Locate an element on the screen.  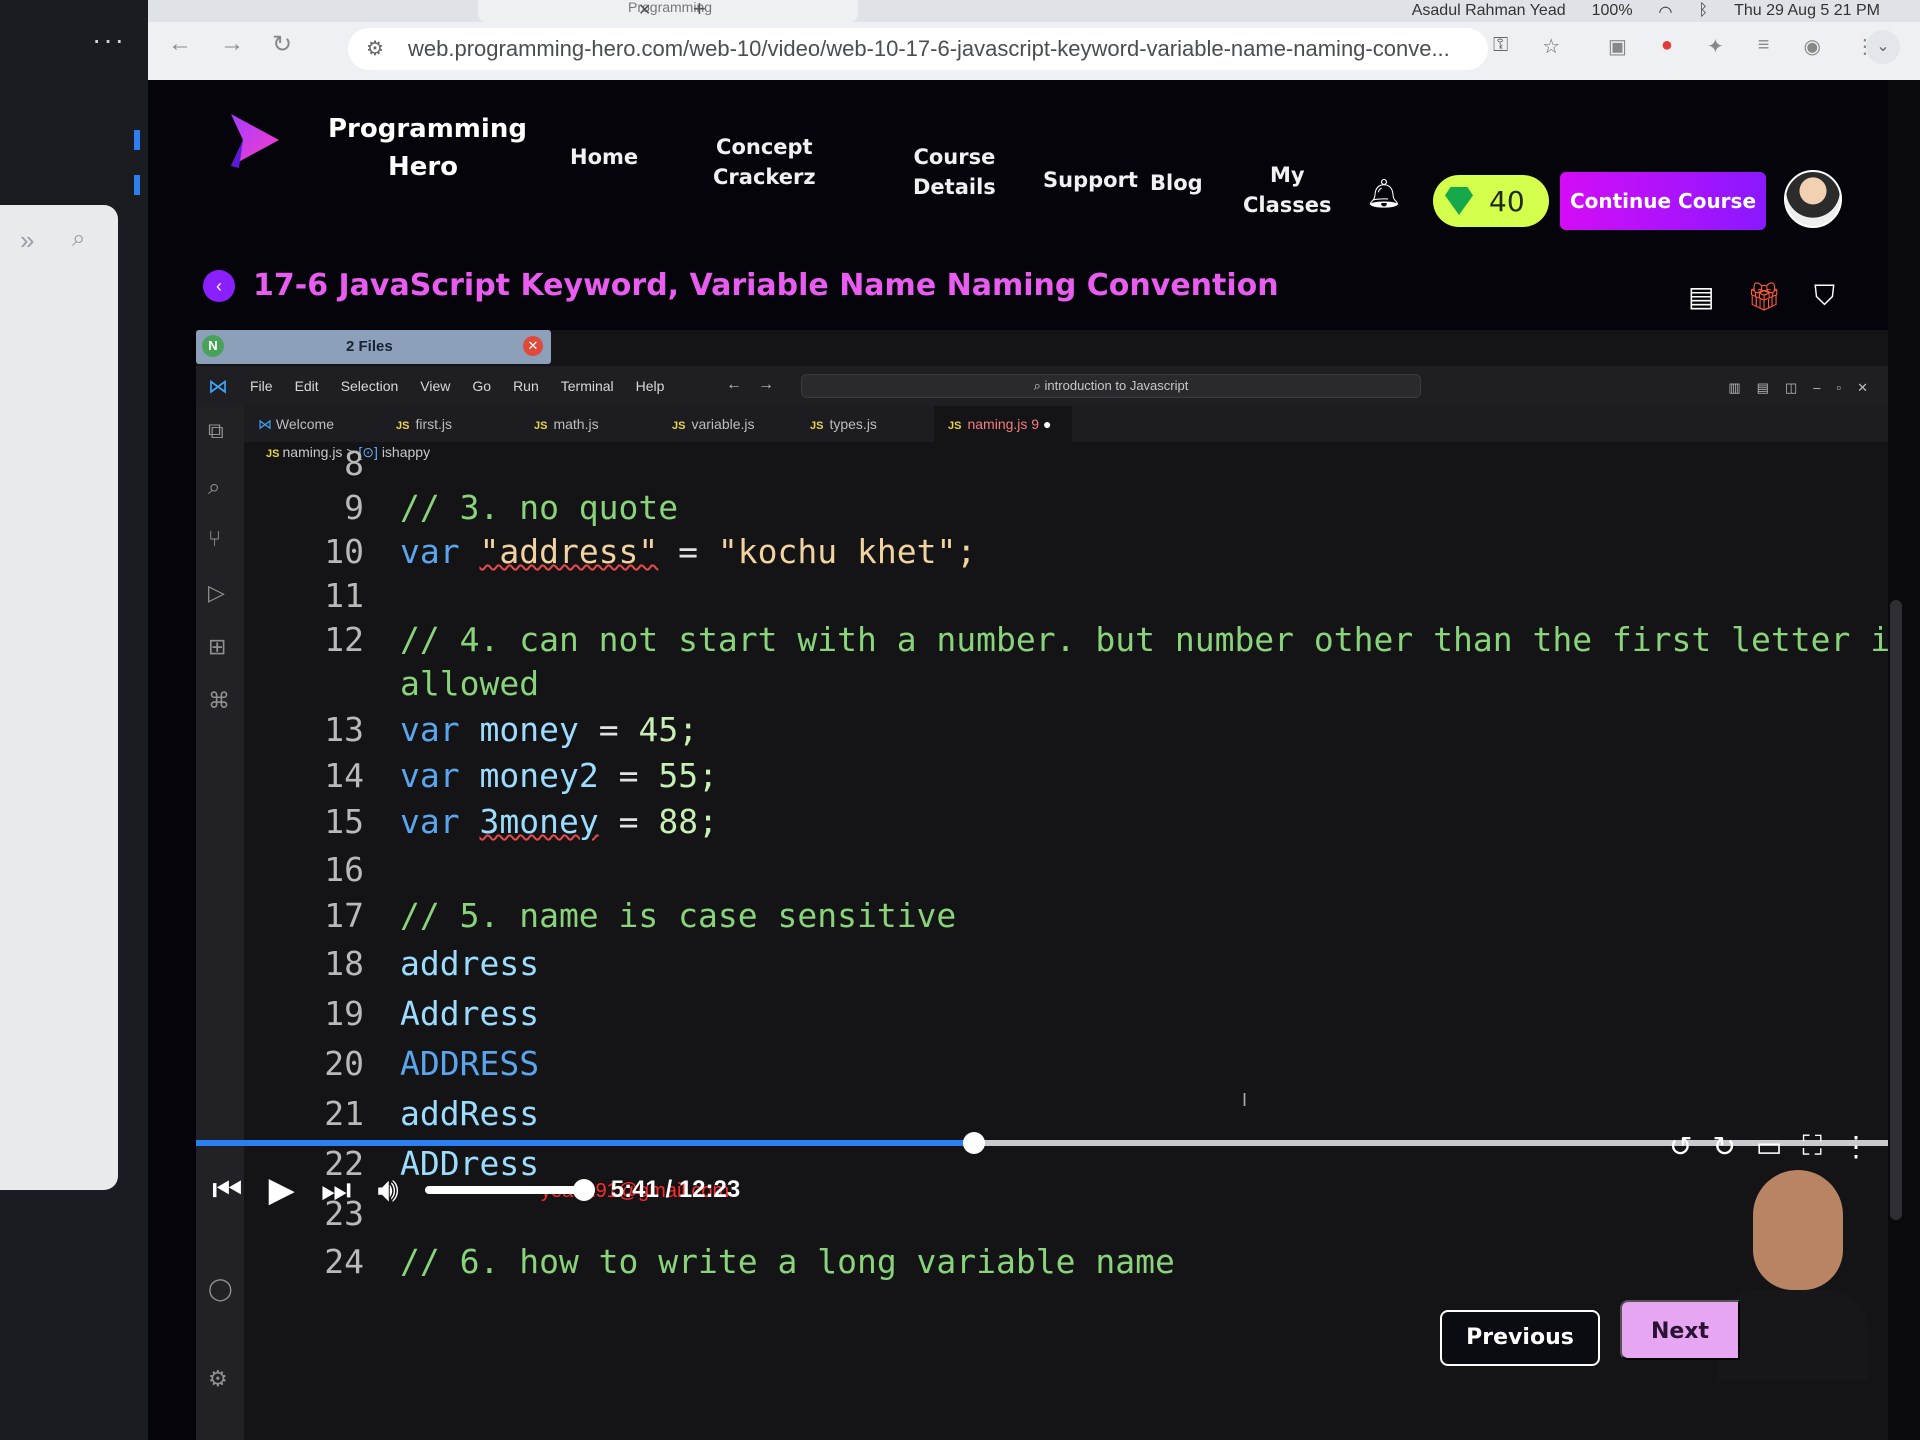
volume-icon: 🔊︎ is located at coordinates (387, 1190).